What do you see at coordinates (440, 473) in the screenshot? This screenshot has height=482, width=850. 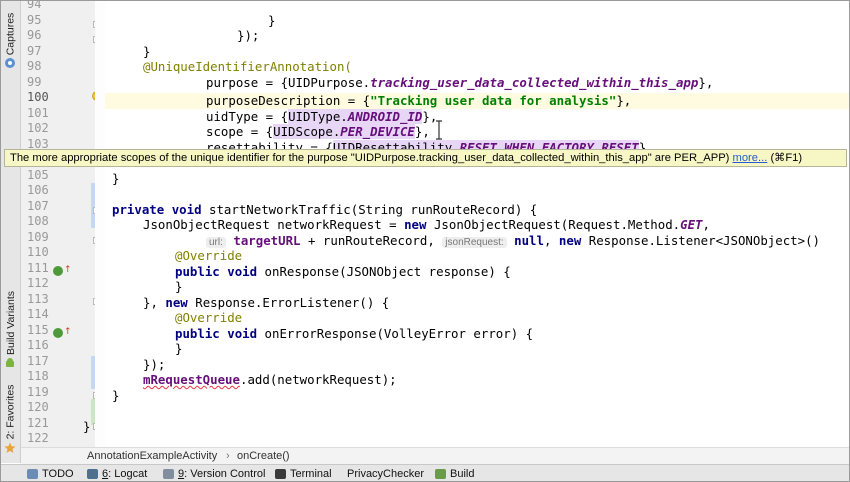 I see `build-icon` at bounding box center [440, 473].